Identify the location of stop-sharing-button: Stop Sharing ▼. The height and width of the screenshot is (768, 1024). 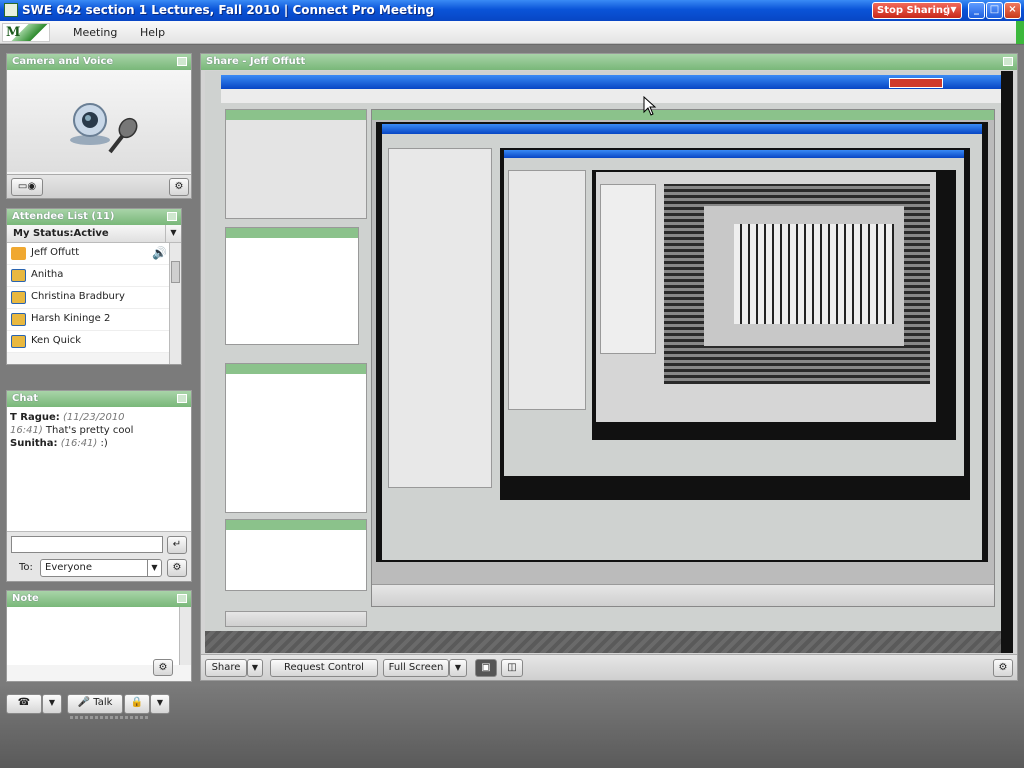
(917, 10).